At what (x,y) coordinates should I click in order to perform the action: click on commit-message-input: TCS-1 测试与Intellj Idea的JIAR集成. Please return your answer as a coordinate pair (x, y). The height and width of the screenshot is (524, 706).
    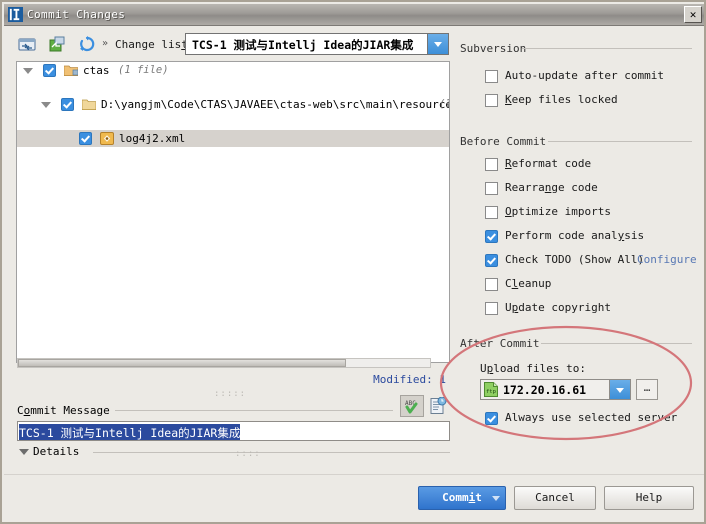
    Looking at the image, I should click on (233, 431).